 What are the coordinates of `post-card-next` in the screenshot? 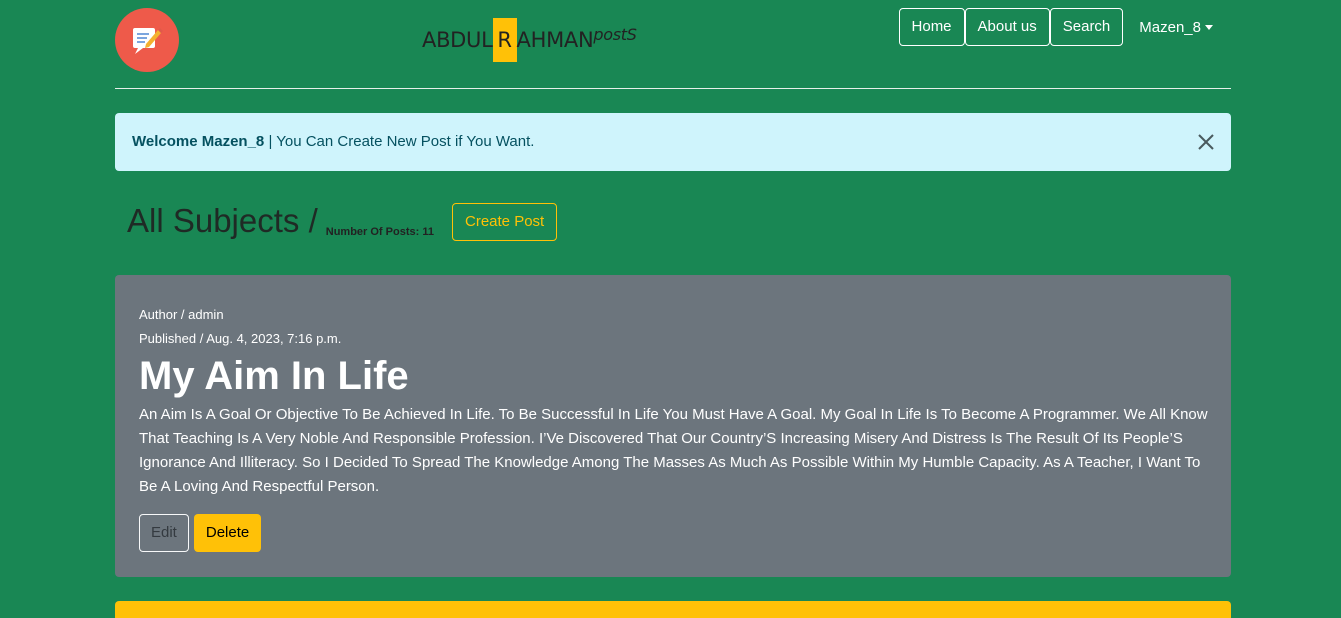 It's located at (673, 609).